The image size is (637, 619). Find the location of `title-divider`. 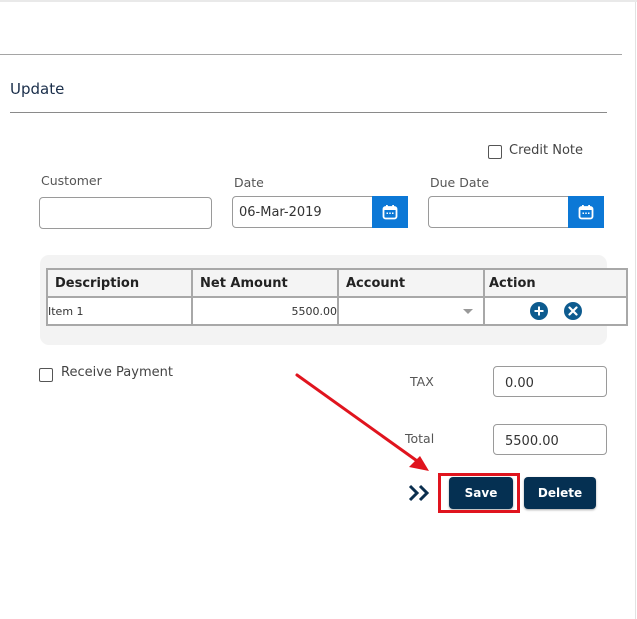

title-divider is located at coordinates (308, 112).